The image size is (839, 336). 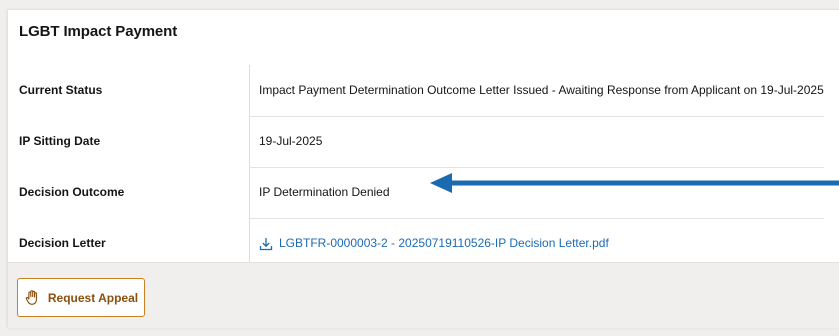 What do you see at coordinates (93, 297) in the screenshot?
I see `request-appeal-label: Request Appeal` at bounding box center [93, 297].